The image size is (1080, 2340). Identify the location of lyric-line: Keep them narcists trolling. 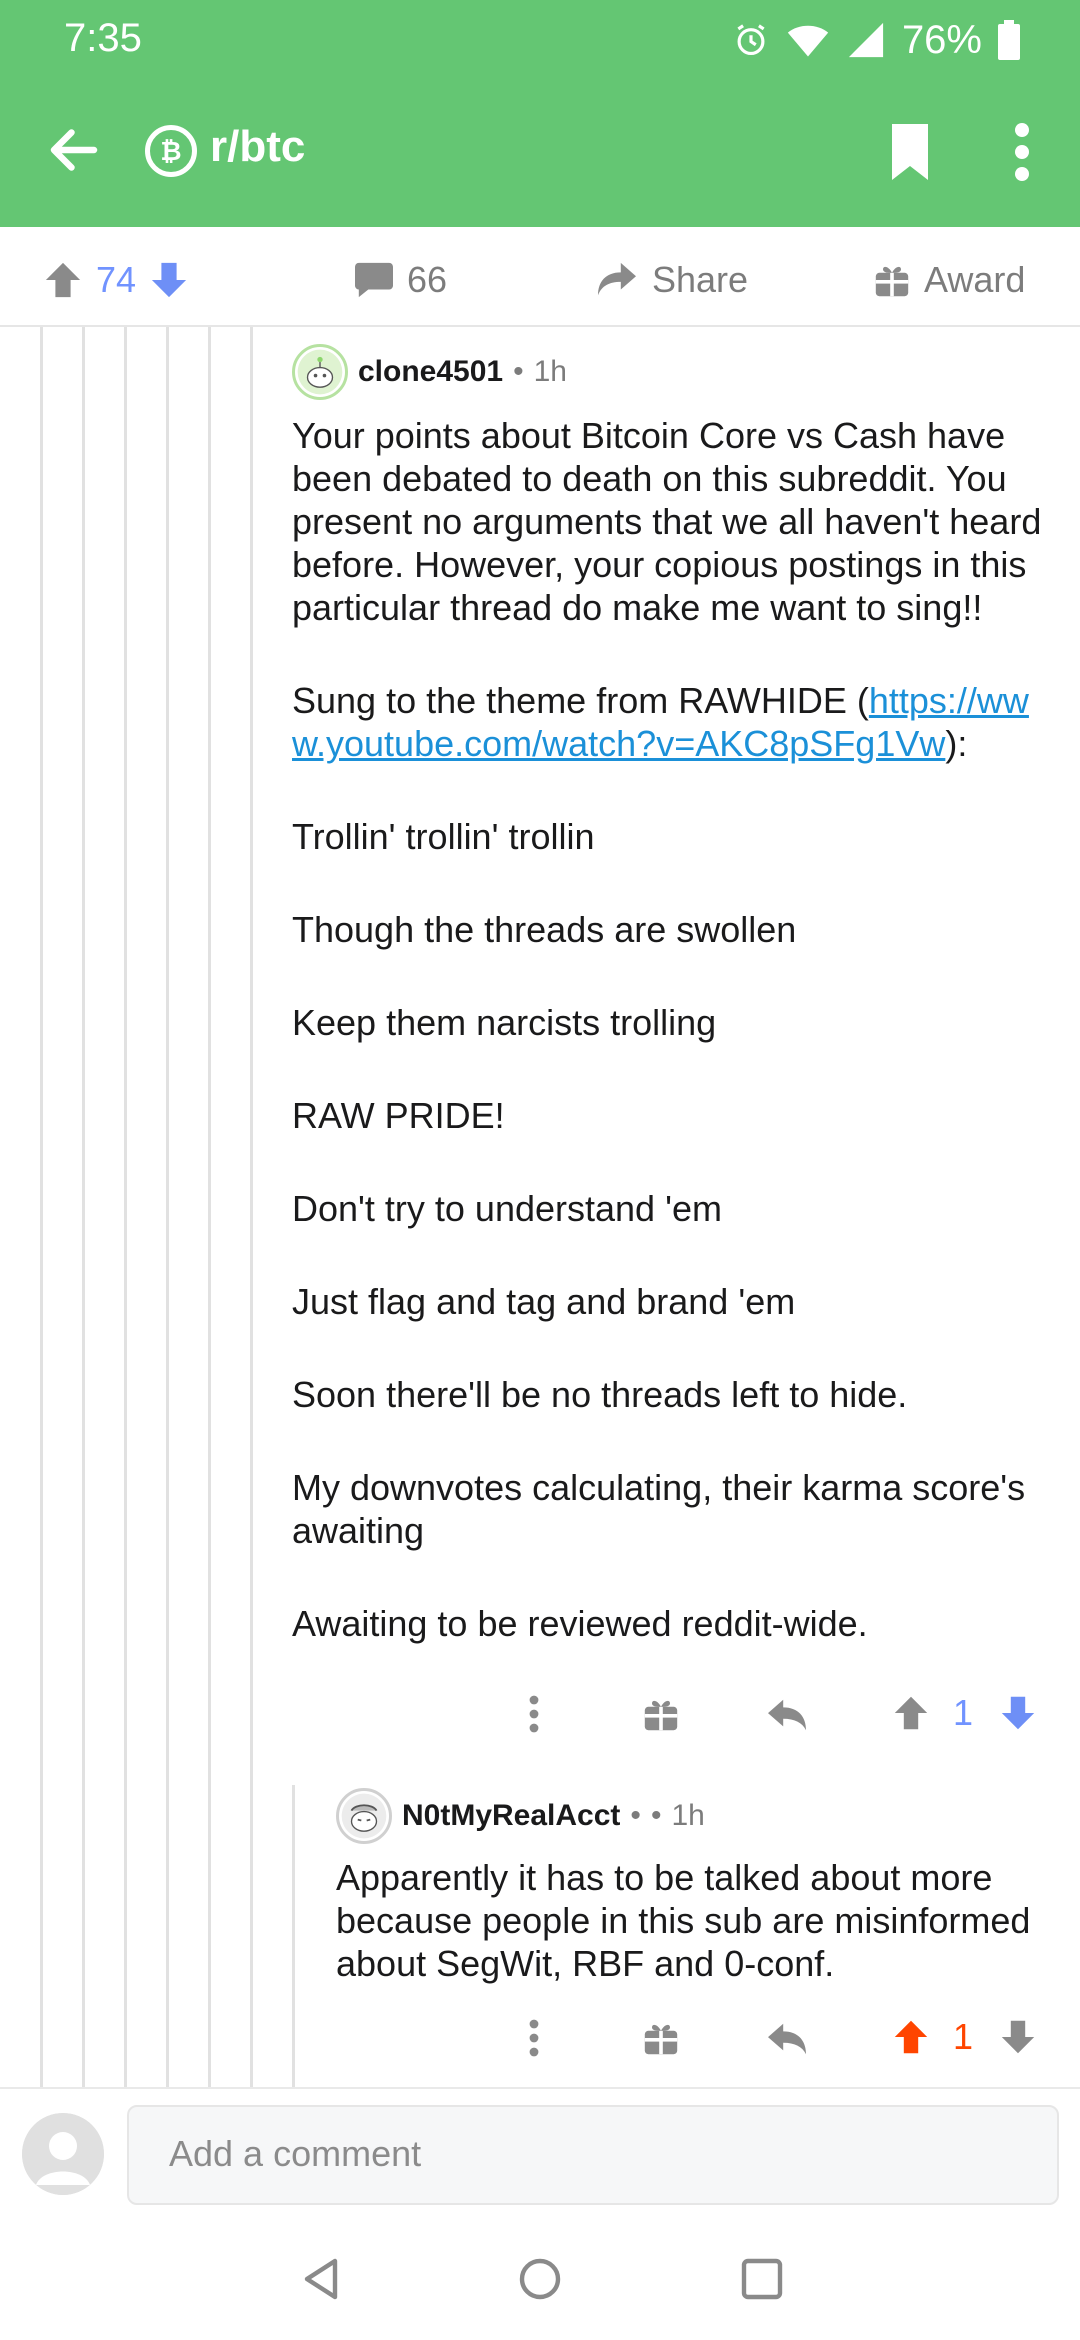
(504, 1022).